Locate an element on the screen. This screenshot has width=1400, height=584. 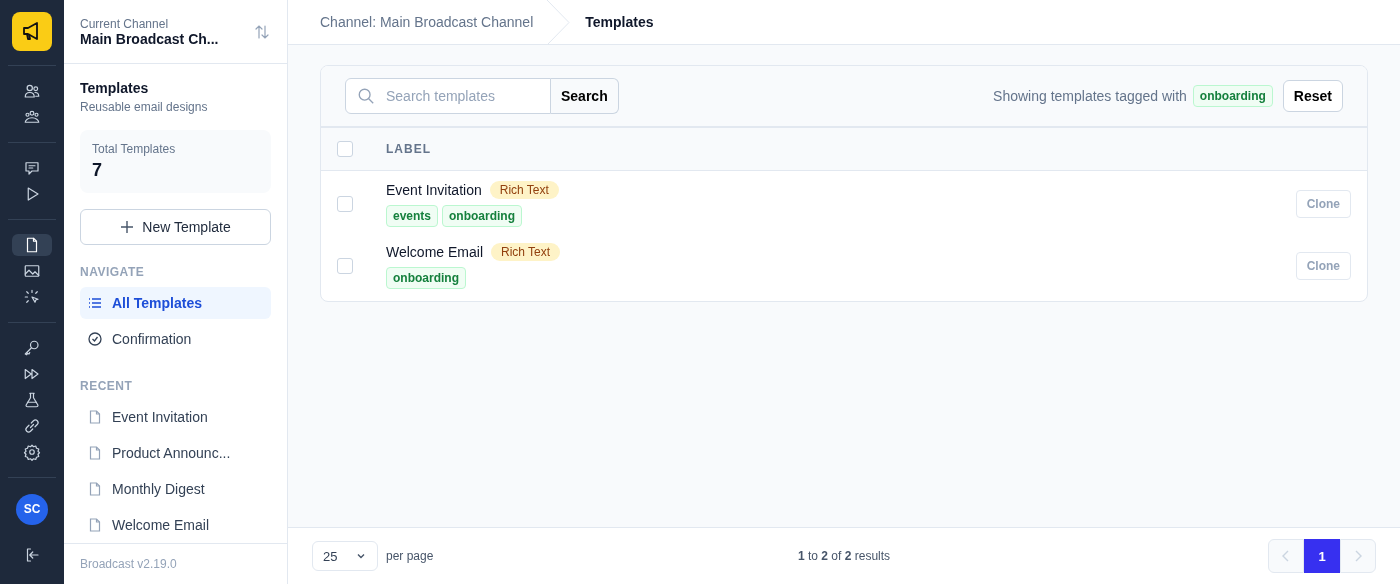
page-button: 1 is located at coordinates (1322, 556).